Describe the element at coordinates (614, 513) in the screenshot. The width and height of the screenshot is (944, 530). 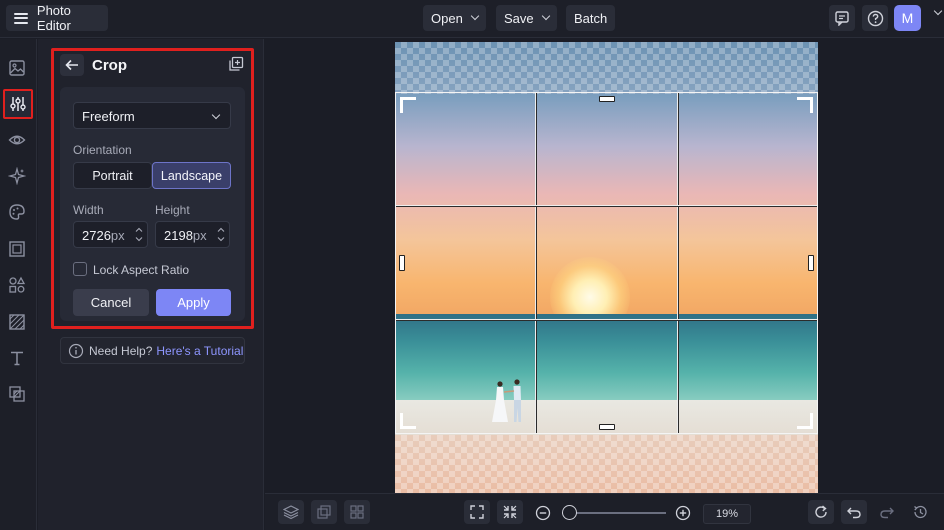
I see `zoom-slider-track` at that location.